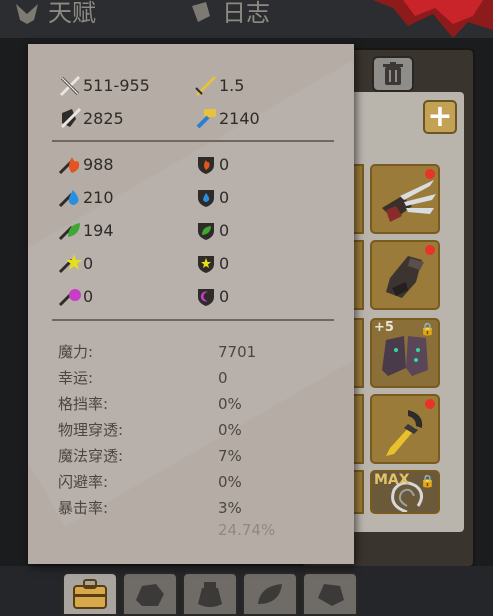 This screenshot has height=616, width=493. I want to click on shielded-sword-icon, so click(71, 118).